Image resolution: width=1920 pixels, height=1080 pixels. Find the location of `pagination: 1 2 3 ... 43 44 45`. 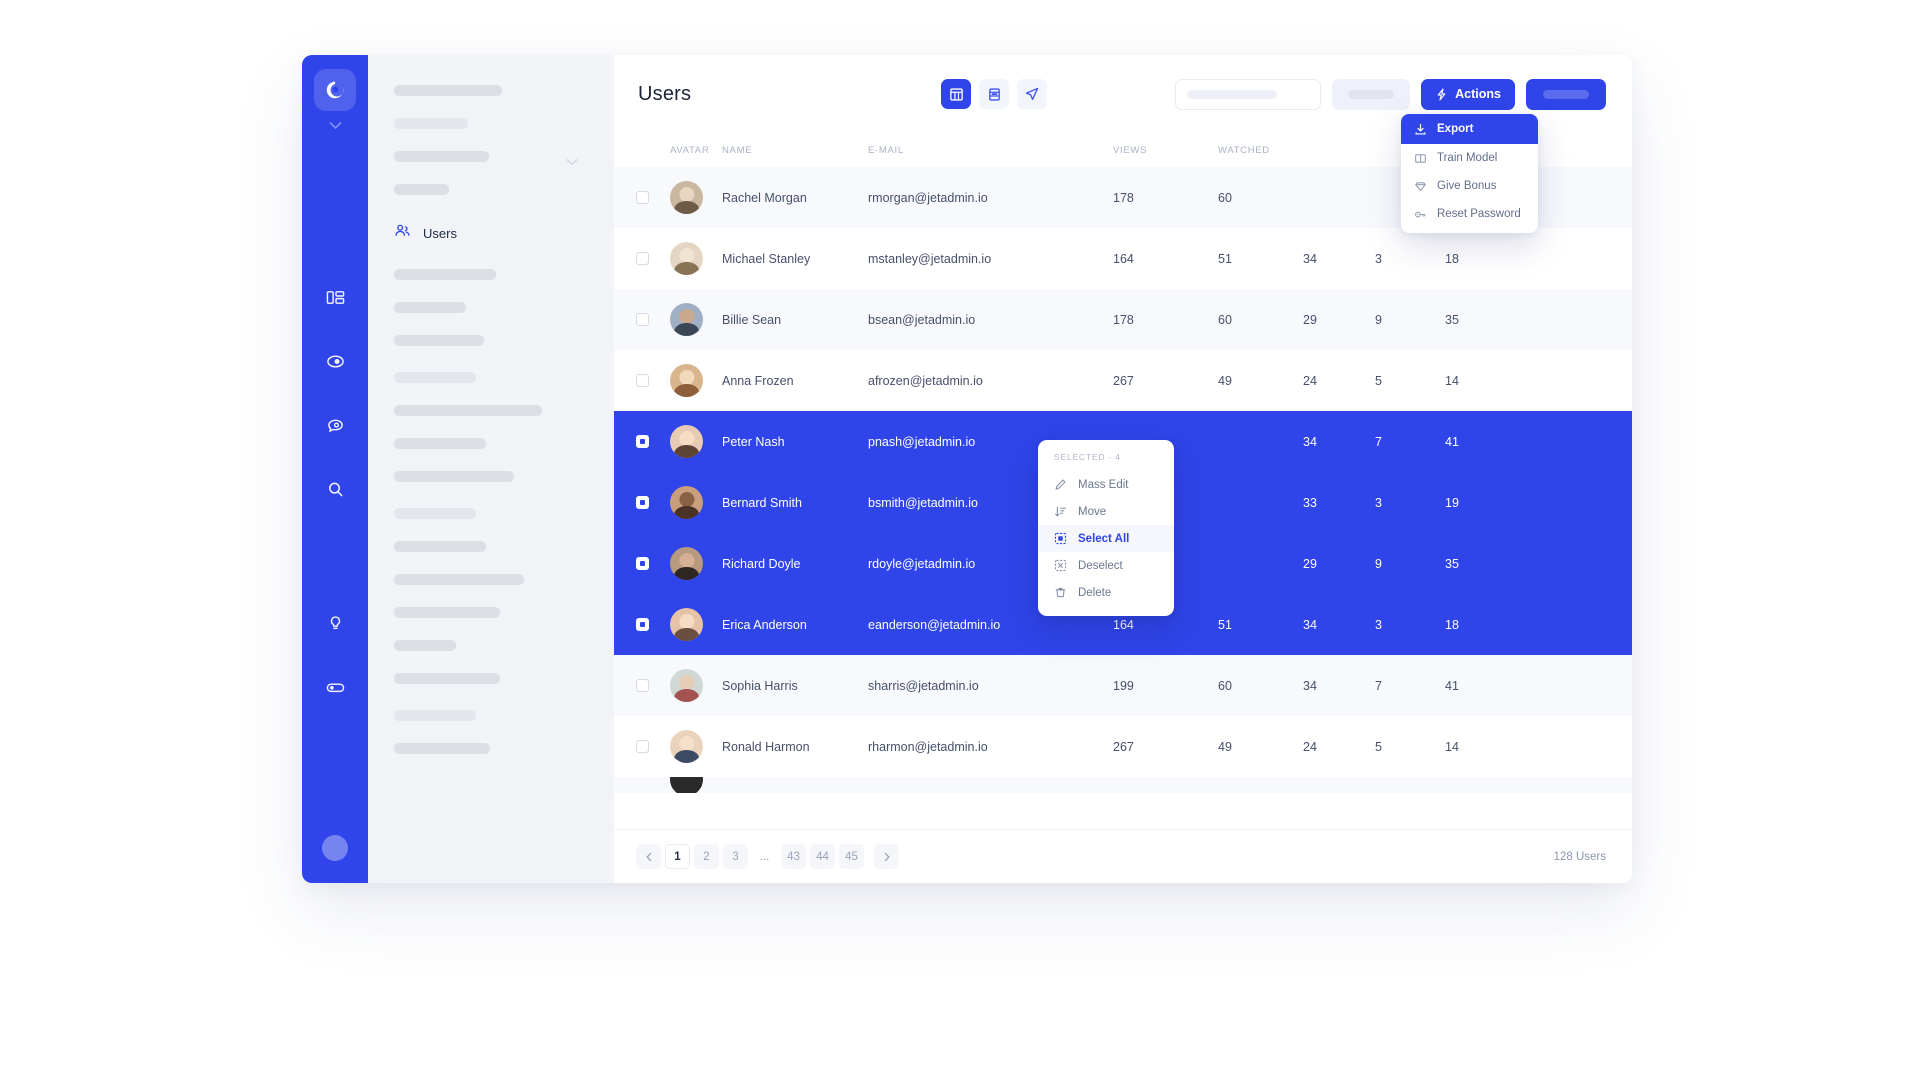

pagination: 1 2 3 ... 43 44 45 is located at coordinates (767, 856).